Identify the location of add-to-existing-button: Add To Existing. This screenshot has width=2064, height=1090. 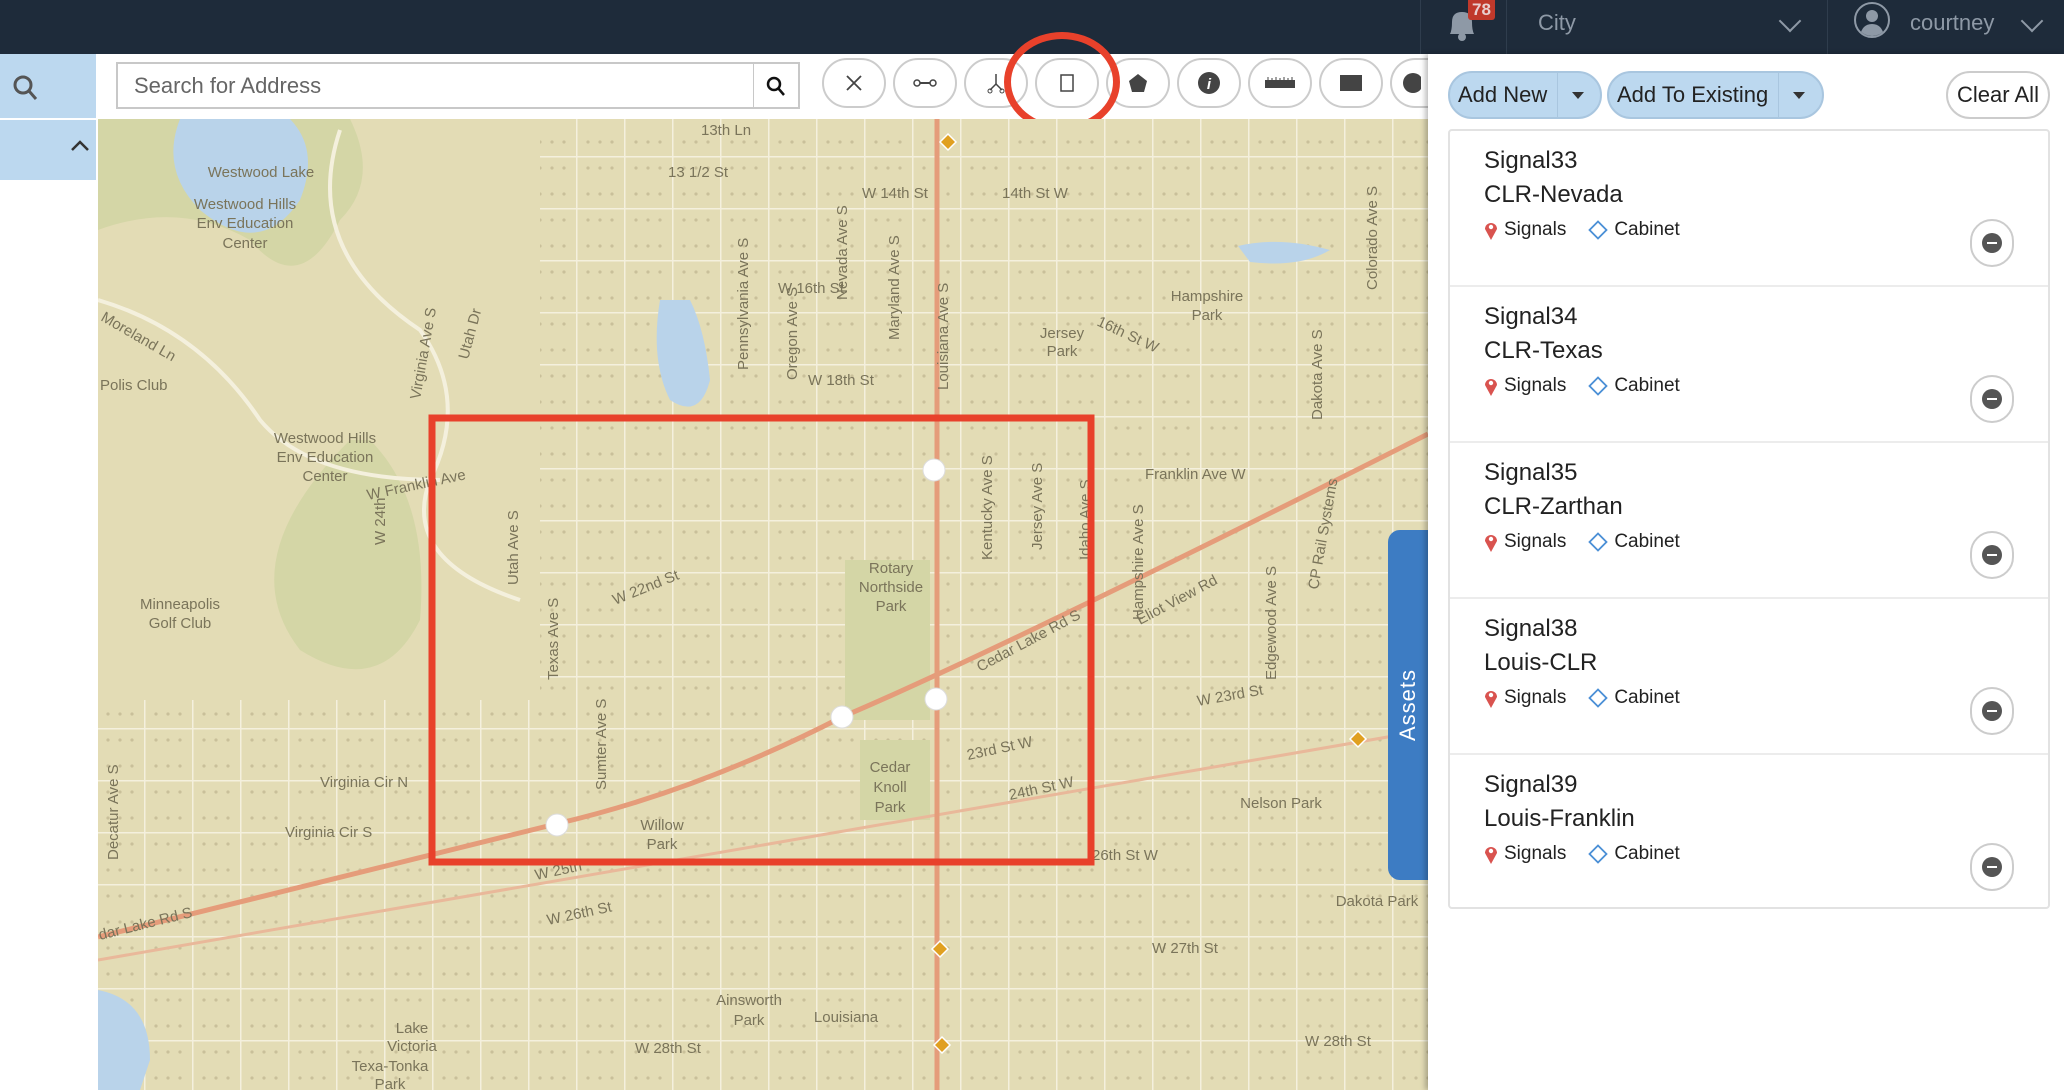
(1715, 95).